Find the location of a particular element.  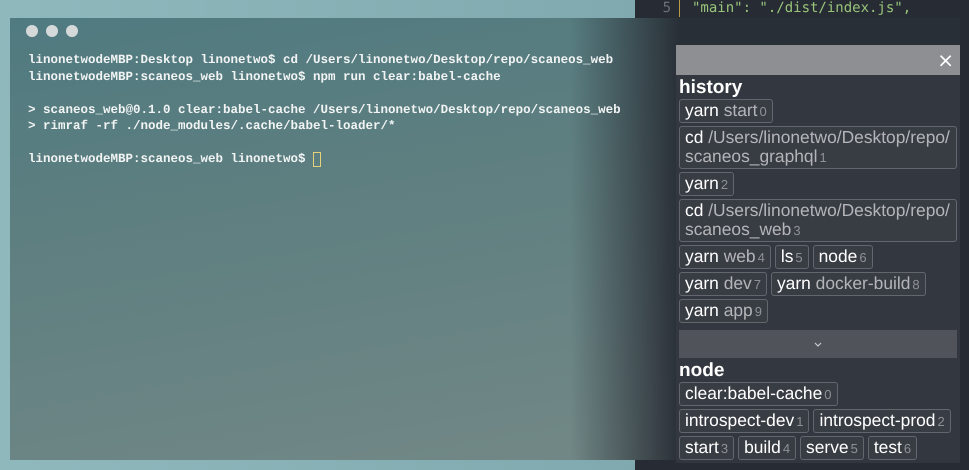

terminal-line: linonetwodeMBP:scaneos_web linonetwo$ npm run clear:babel-cache is located at coordinates (264, 76).